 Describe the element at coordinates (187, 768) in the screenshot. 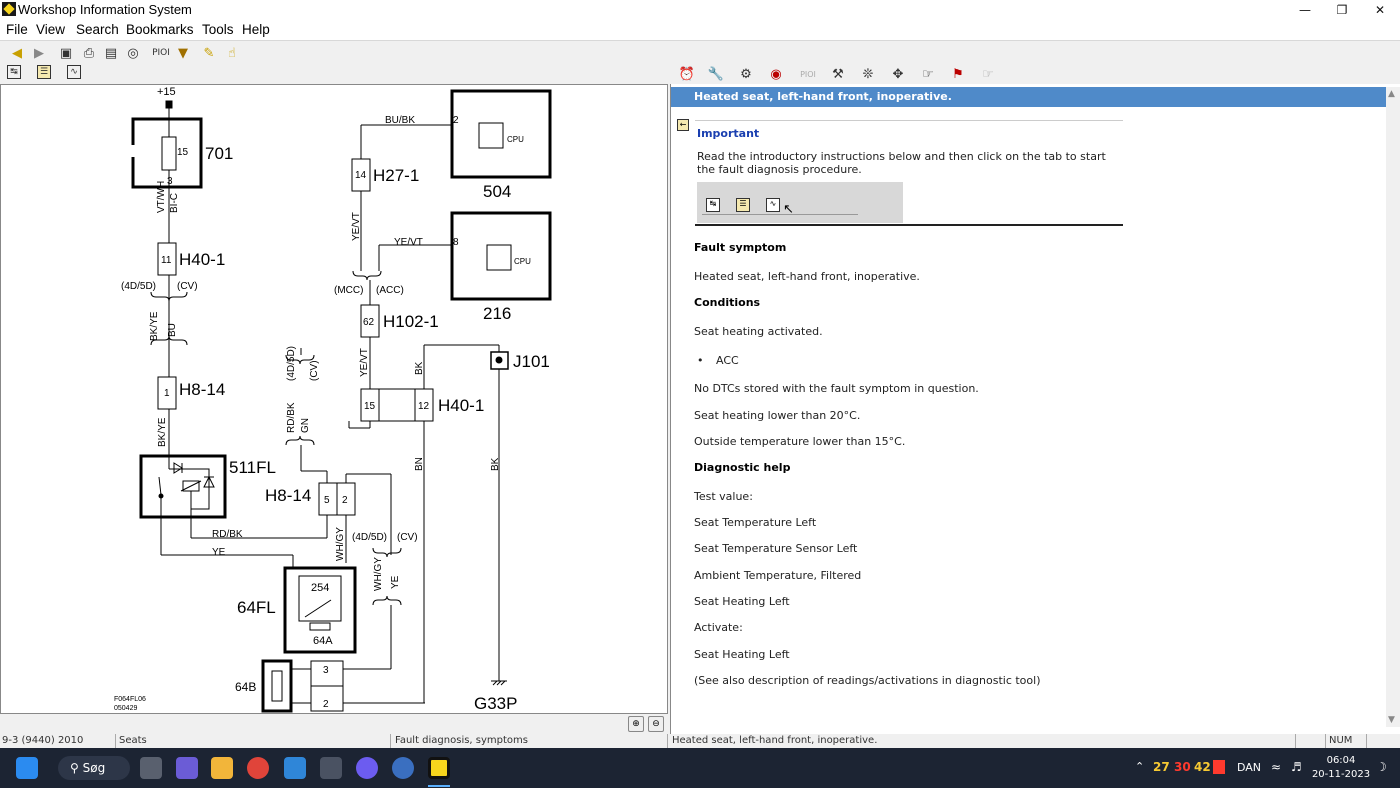

I see `meet-icon` at that location.